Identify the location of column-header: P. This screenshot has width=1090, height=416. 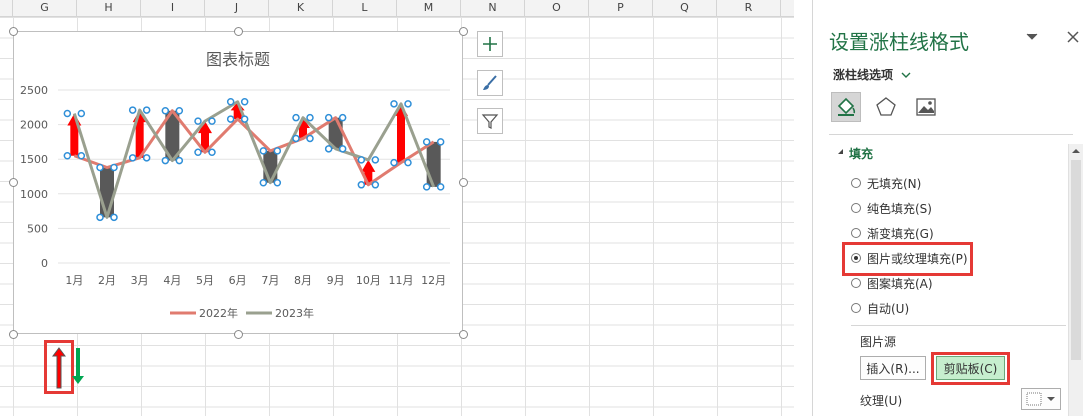
(621, 8).